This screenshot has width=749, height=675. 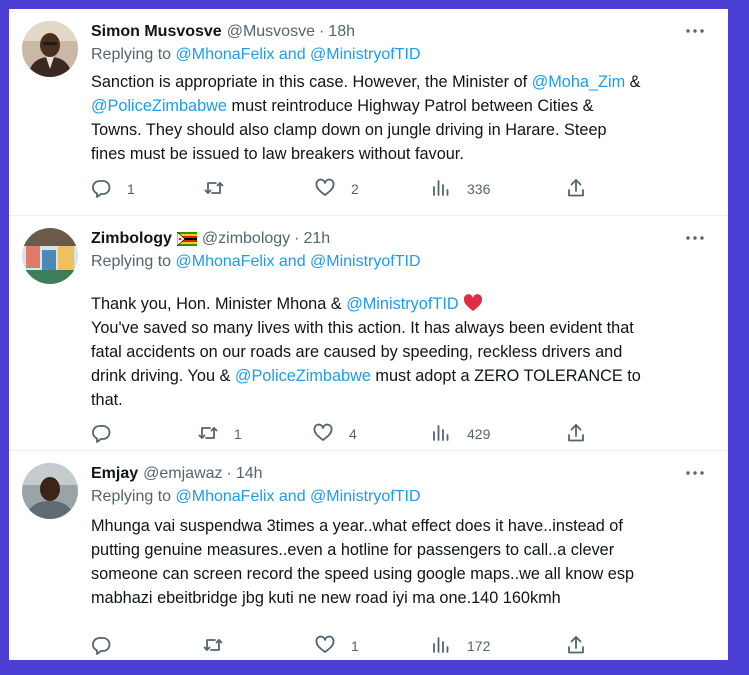 I want to click on like-count: 2, so click(x=355, y=189).